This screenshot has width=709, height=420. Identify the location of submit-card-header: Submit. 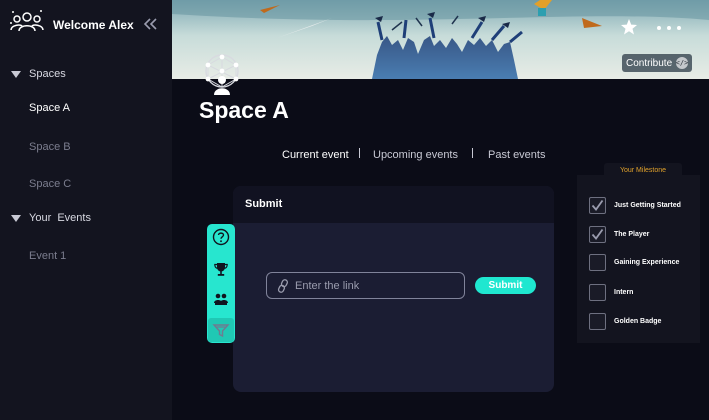
(393, 204).